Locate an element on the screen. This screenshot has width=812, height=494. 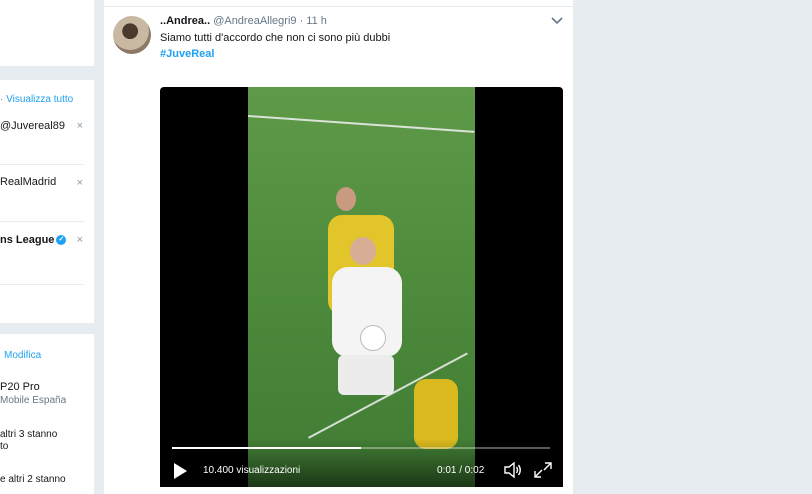
trend-title: P20 Pro is located at coordinates (20, 387).